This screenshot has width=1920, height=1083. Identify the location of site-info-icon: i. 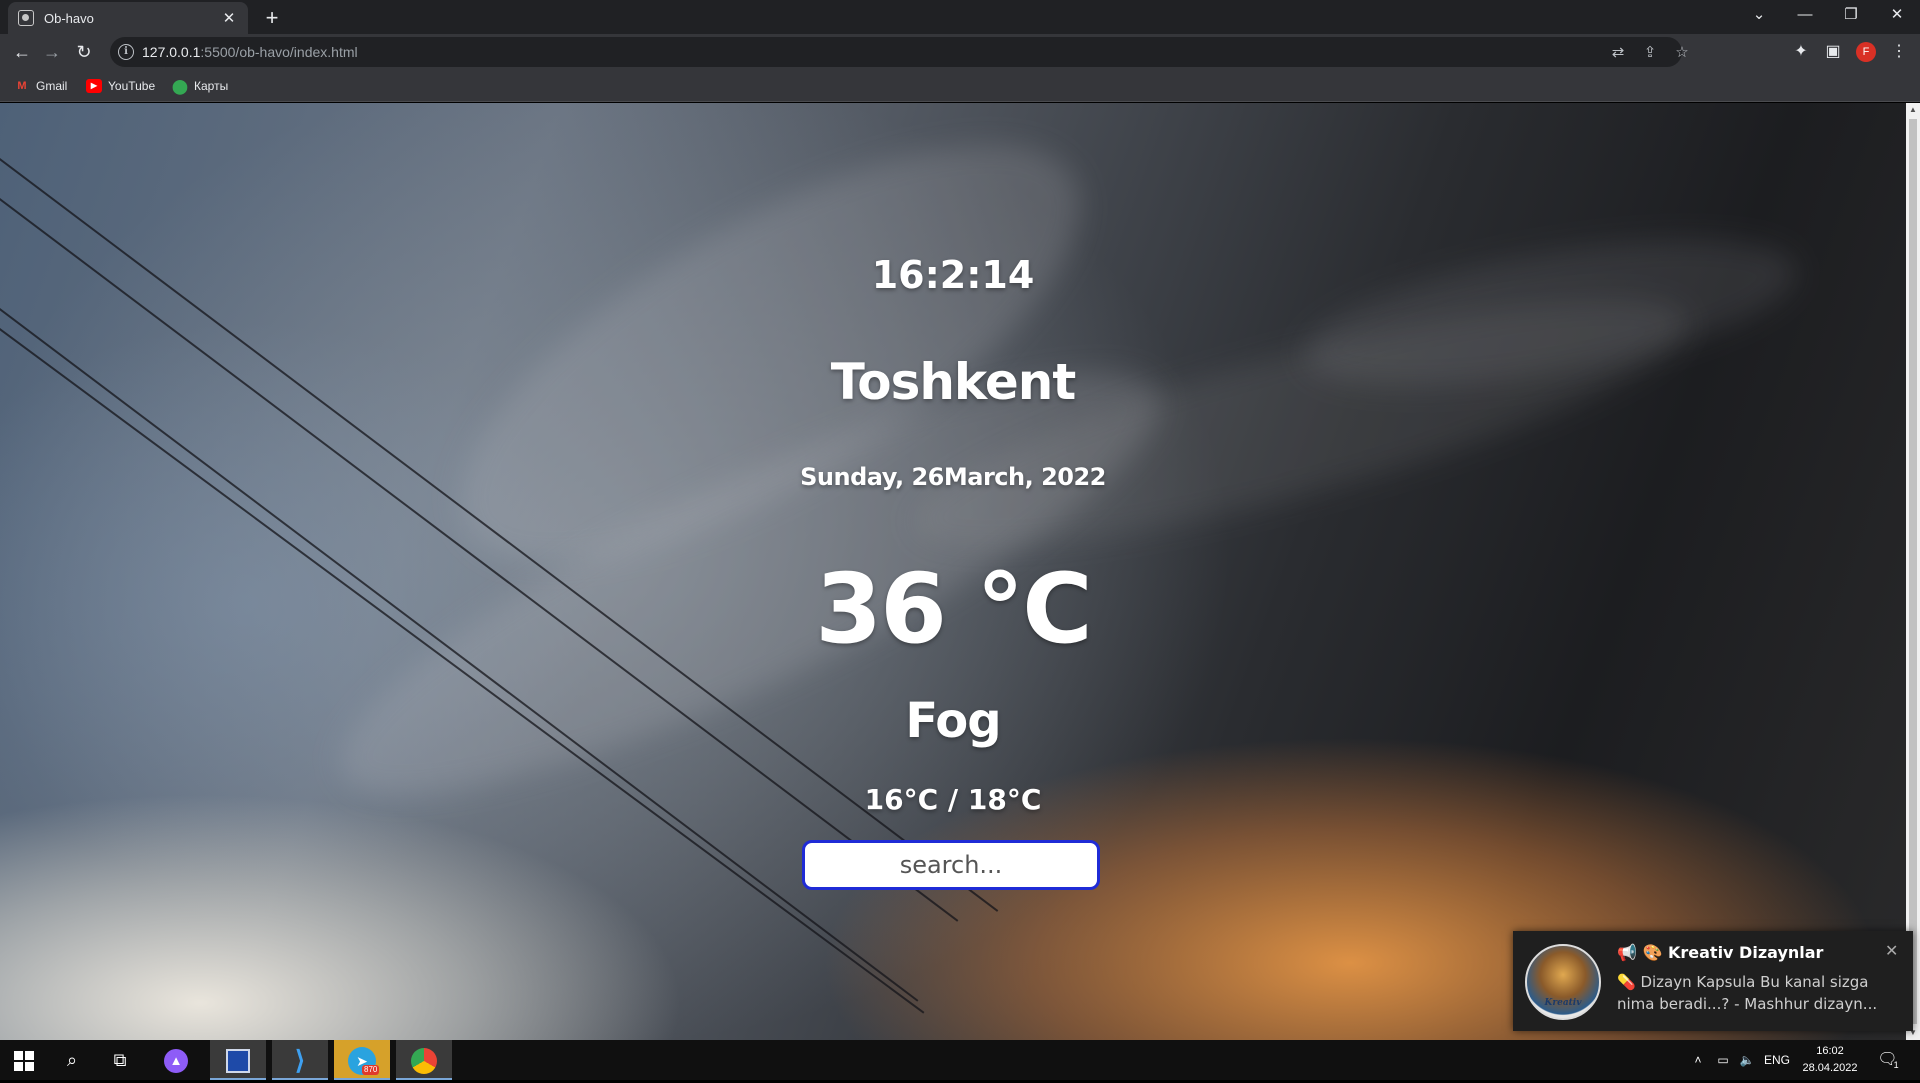
(126, 52).